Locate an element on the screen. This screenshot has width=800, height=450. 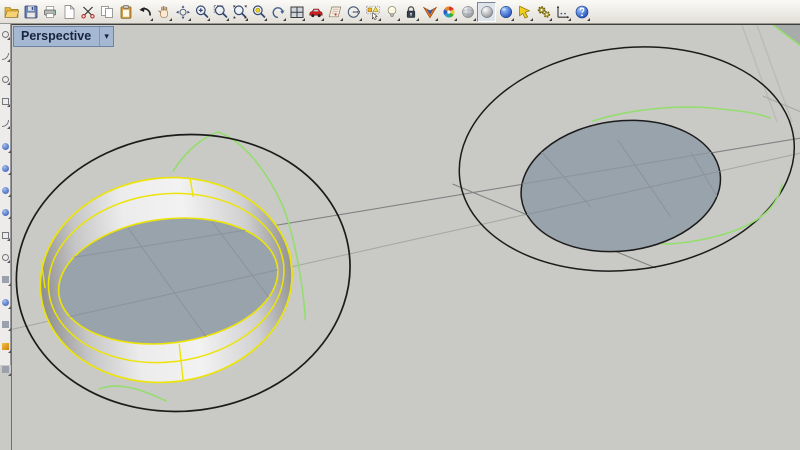
shaded-display-icon is located at coordinates (429, 12).